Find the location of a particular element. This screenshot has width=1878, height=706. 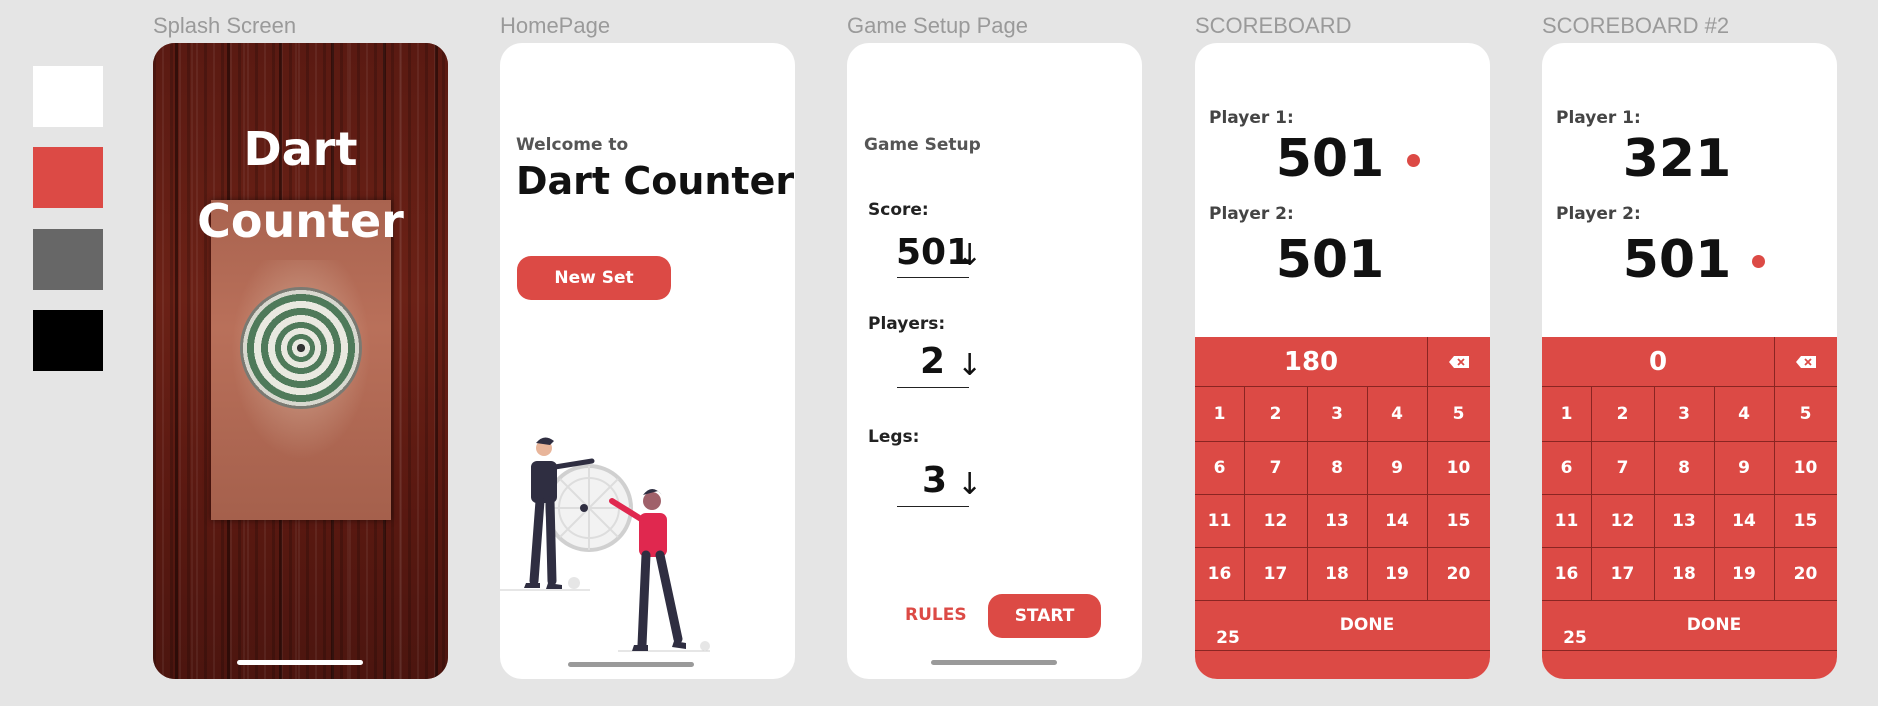

splash-app-name-line1: Dart is located at coordinates (300, 149).